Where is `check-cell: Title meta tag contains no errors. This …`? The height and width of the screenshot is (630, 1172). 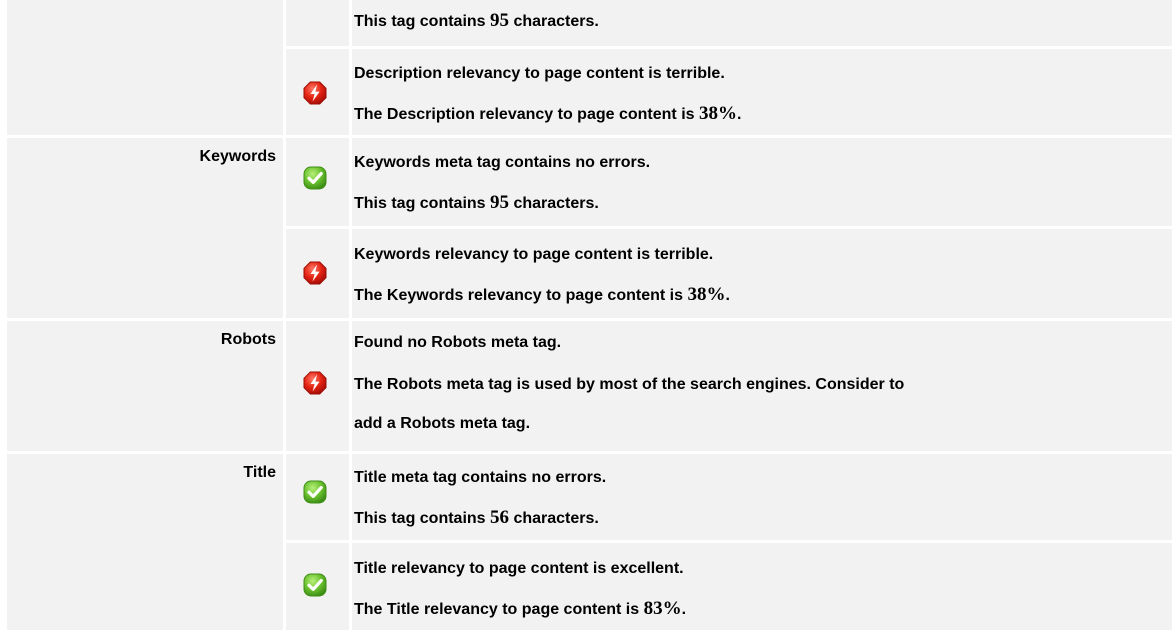 check-cell: Title meta tag contains no errors. This … is located at coordinates (729, 497).